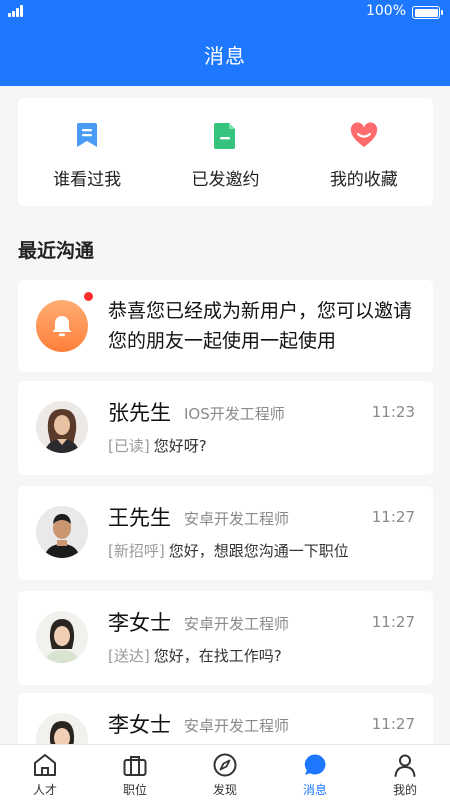  What do you see at coordinates (225, 765) in the screenshot?
I see `compass-icon` at bounding box center [225, 765].